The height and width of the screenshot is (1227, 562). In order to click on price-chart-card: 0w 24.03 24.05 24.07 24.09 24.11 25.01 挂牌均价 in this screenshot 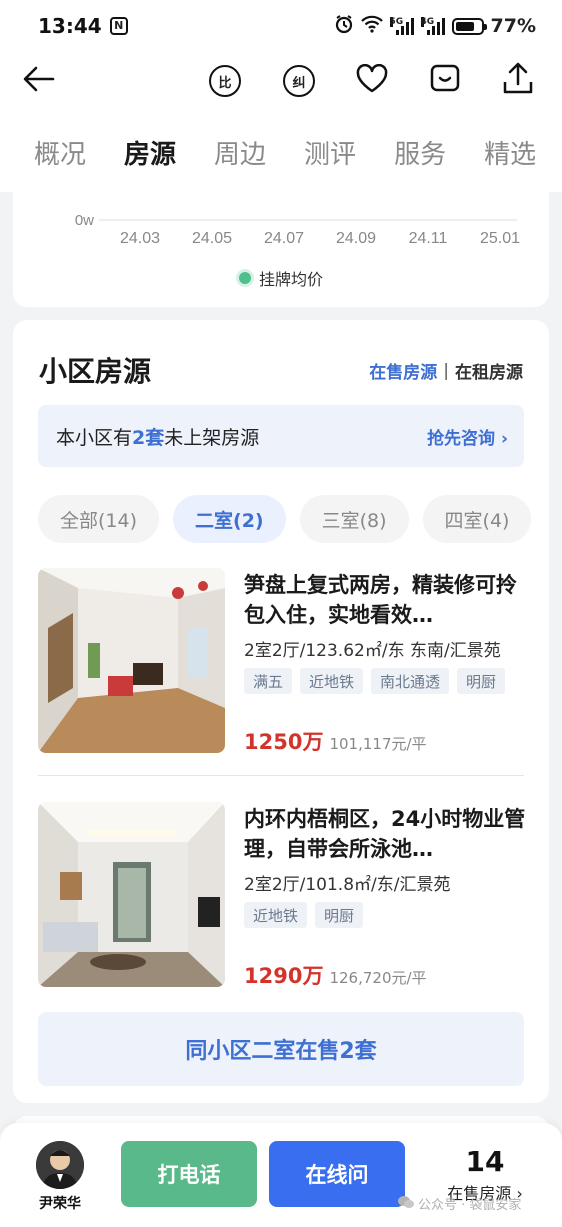, I will do `click(281, 249)`.